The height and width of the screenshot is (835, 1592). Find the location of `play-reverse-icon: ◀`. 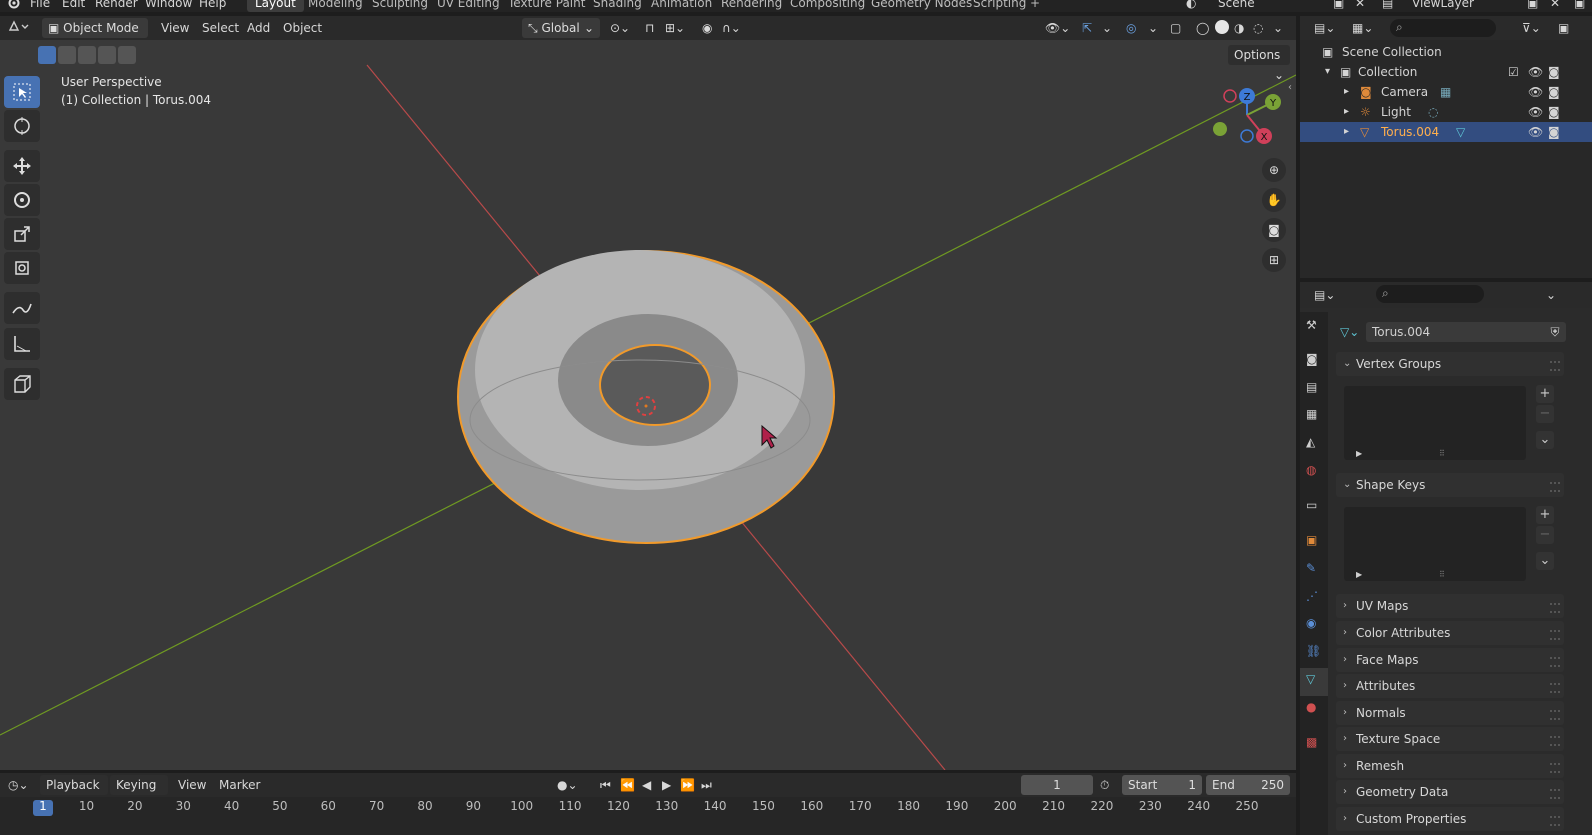

play-reverse-icon: ◀ is located at coordinates (646, 785).